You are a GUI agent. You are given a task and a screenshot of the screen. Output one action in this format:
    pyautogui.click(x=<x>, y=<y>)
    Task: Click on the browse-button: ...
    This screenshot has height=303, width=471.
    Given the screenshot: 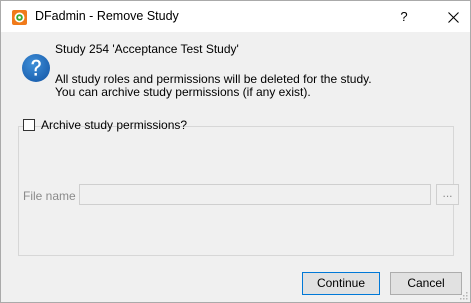 What is the action you would take?
    pyautogui.click(x=447, y=194)
    